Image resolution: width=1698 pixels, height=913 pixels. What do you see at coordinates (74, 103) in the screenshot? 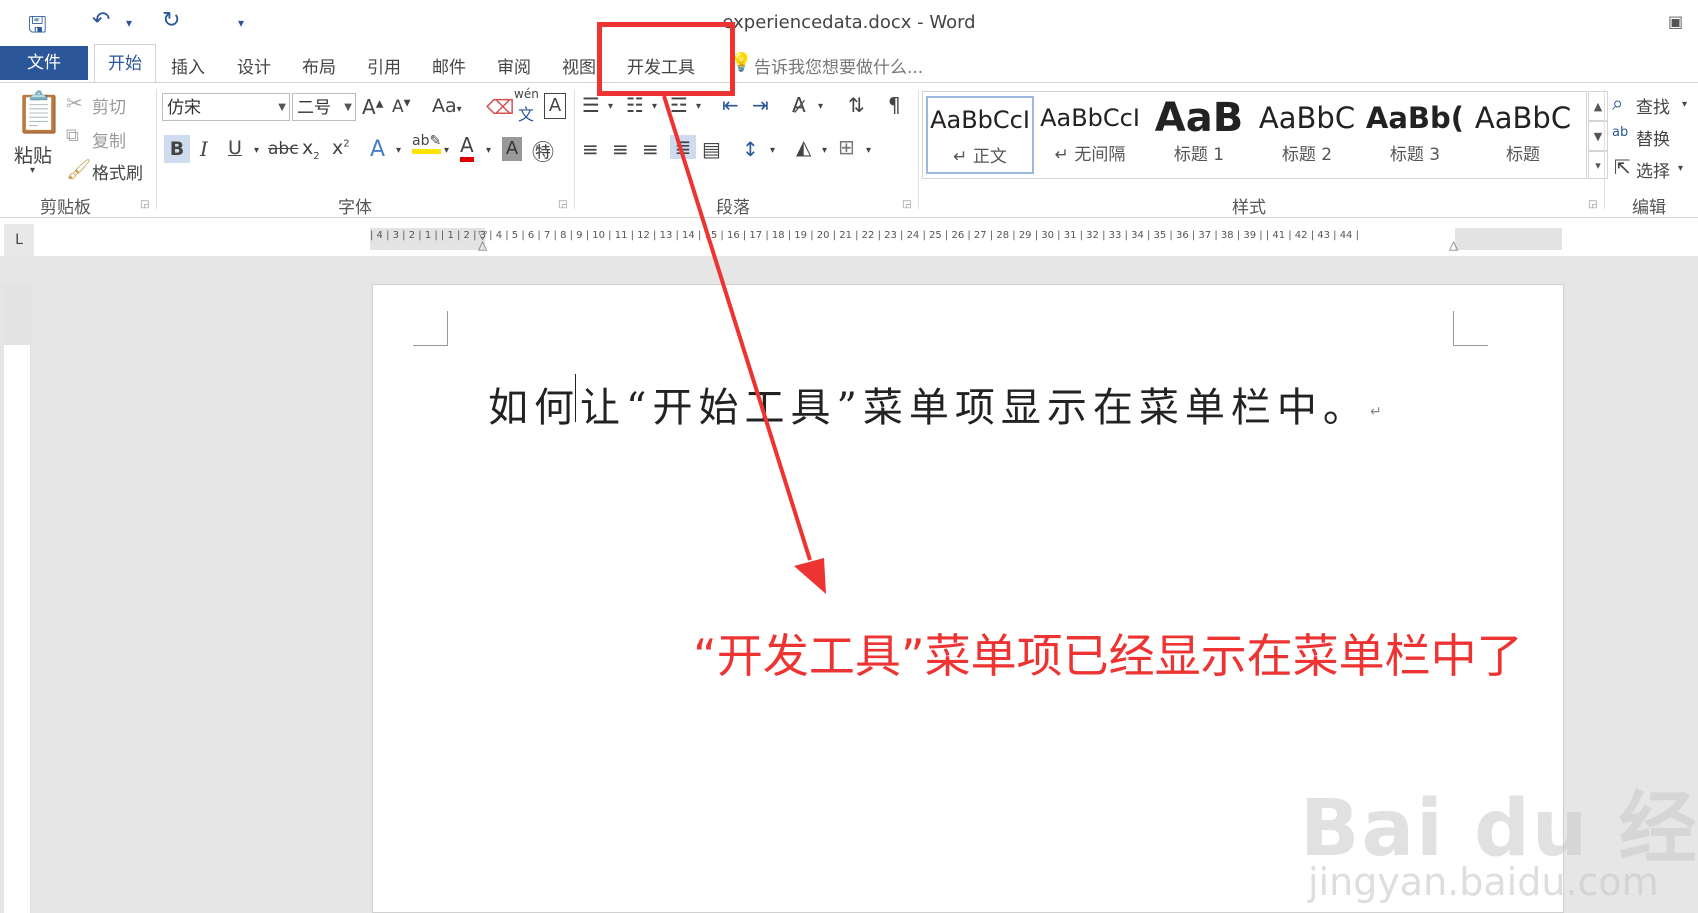
I see `cut-icon: ✂` at bounding box center [74, 103].